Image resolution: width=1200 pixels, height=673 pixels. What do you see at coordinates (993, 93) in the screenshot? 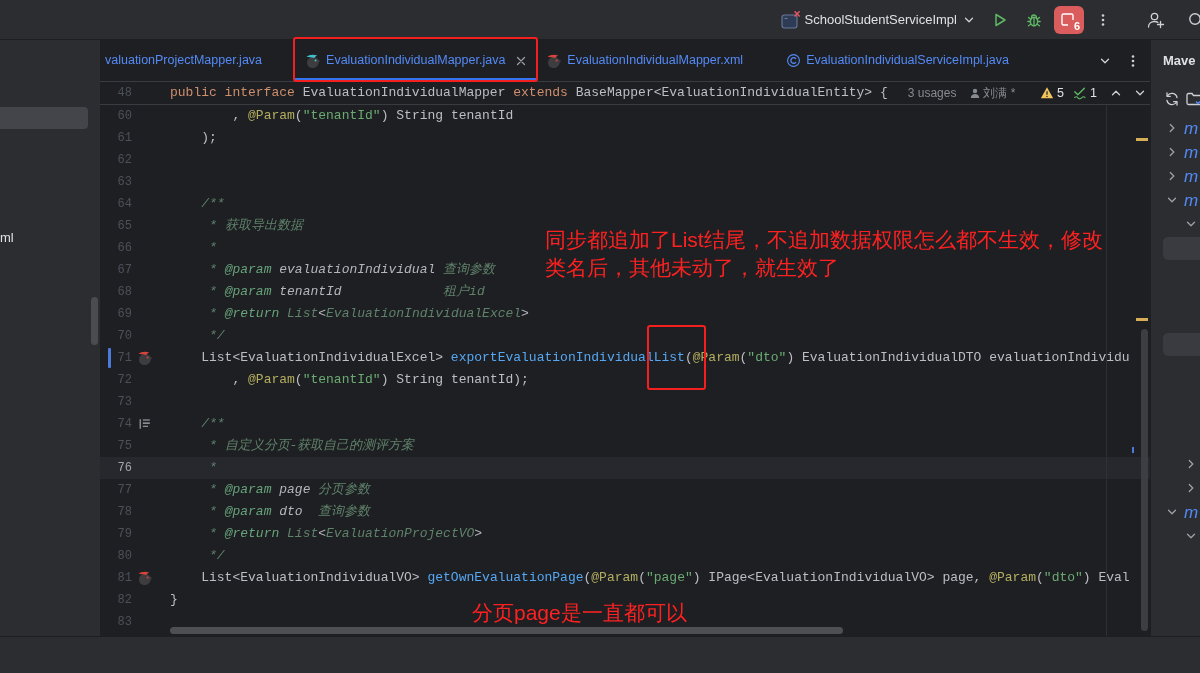
I see `author-hint: 刘满 *` at bounding box center [993, 93].